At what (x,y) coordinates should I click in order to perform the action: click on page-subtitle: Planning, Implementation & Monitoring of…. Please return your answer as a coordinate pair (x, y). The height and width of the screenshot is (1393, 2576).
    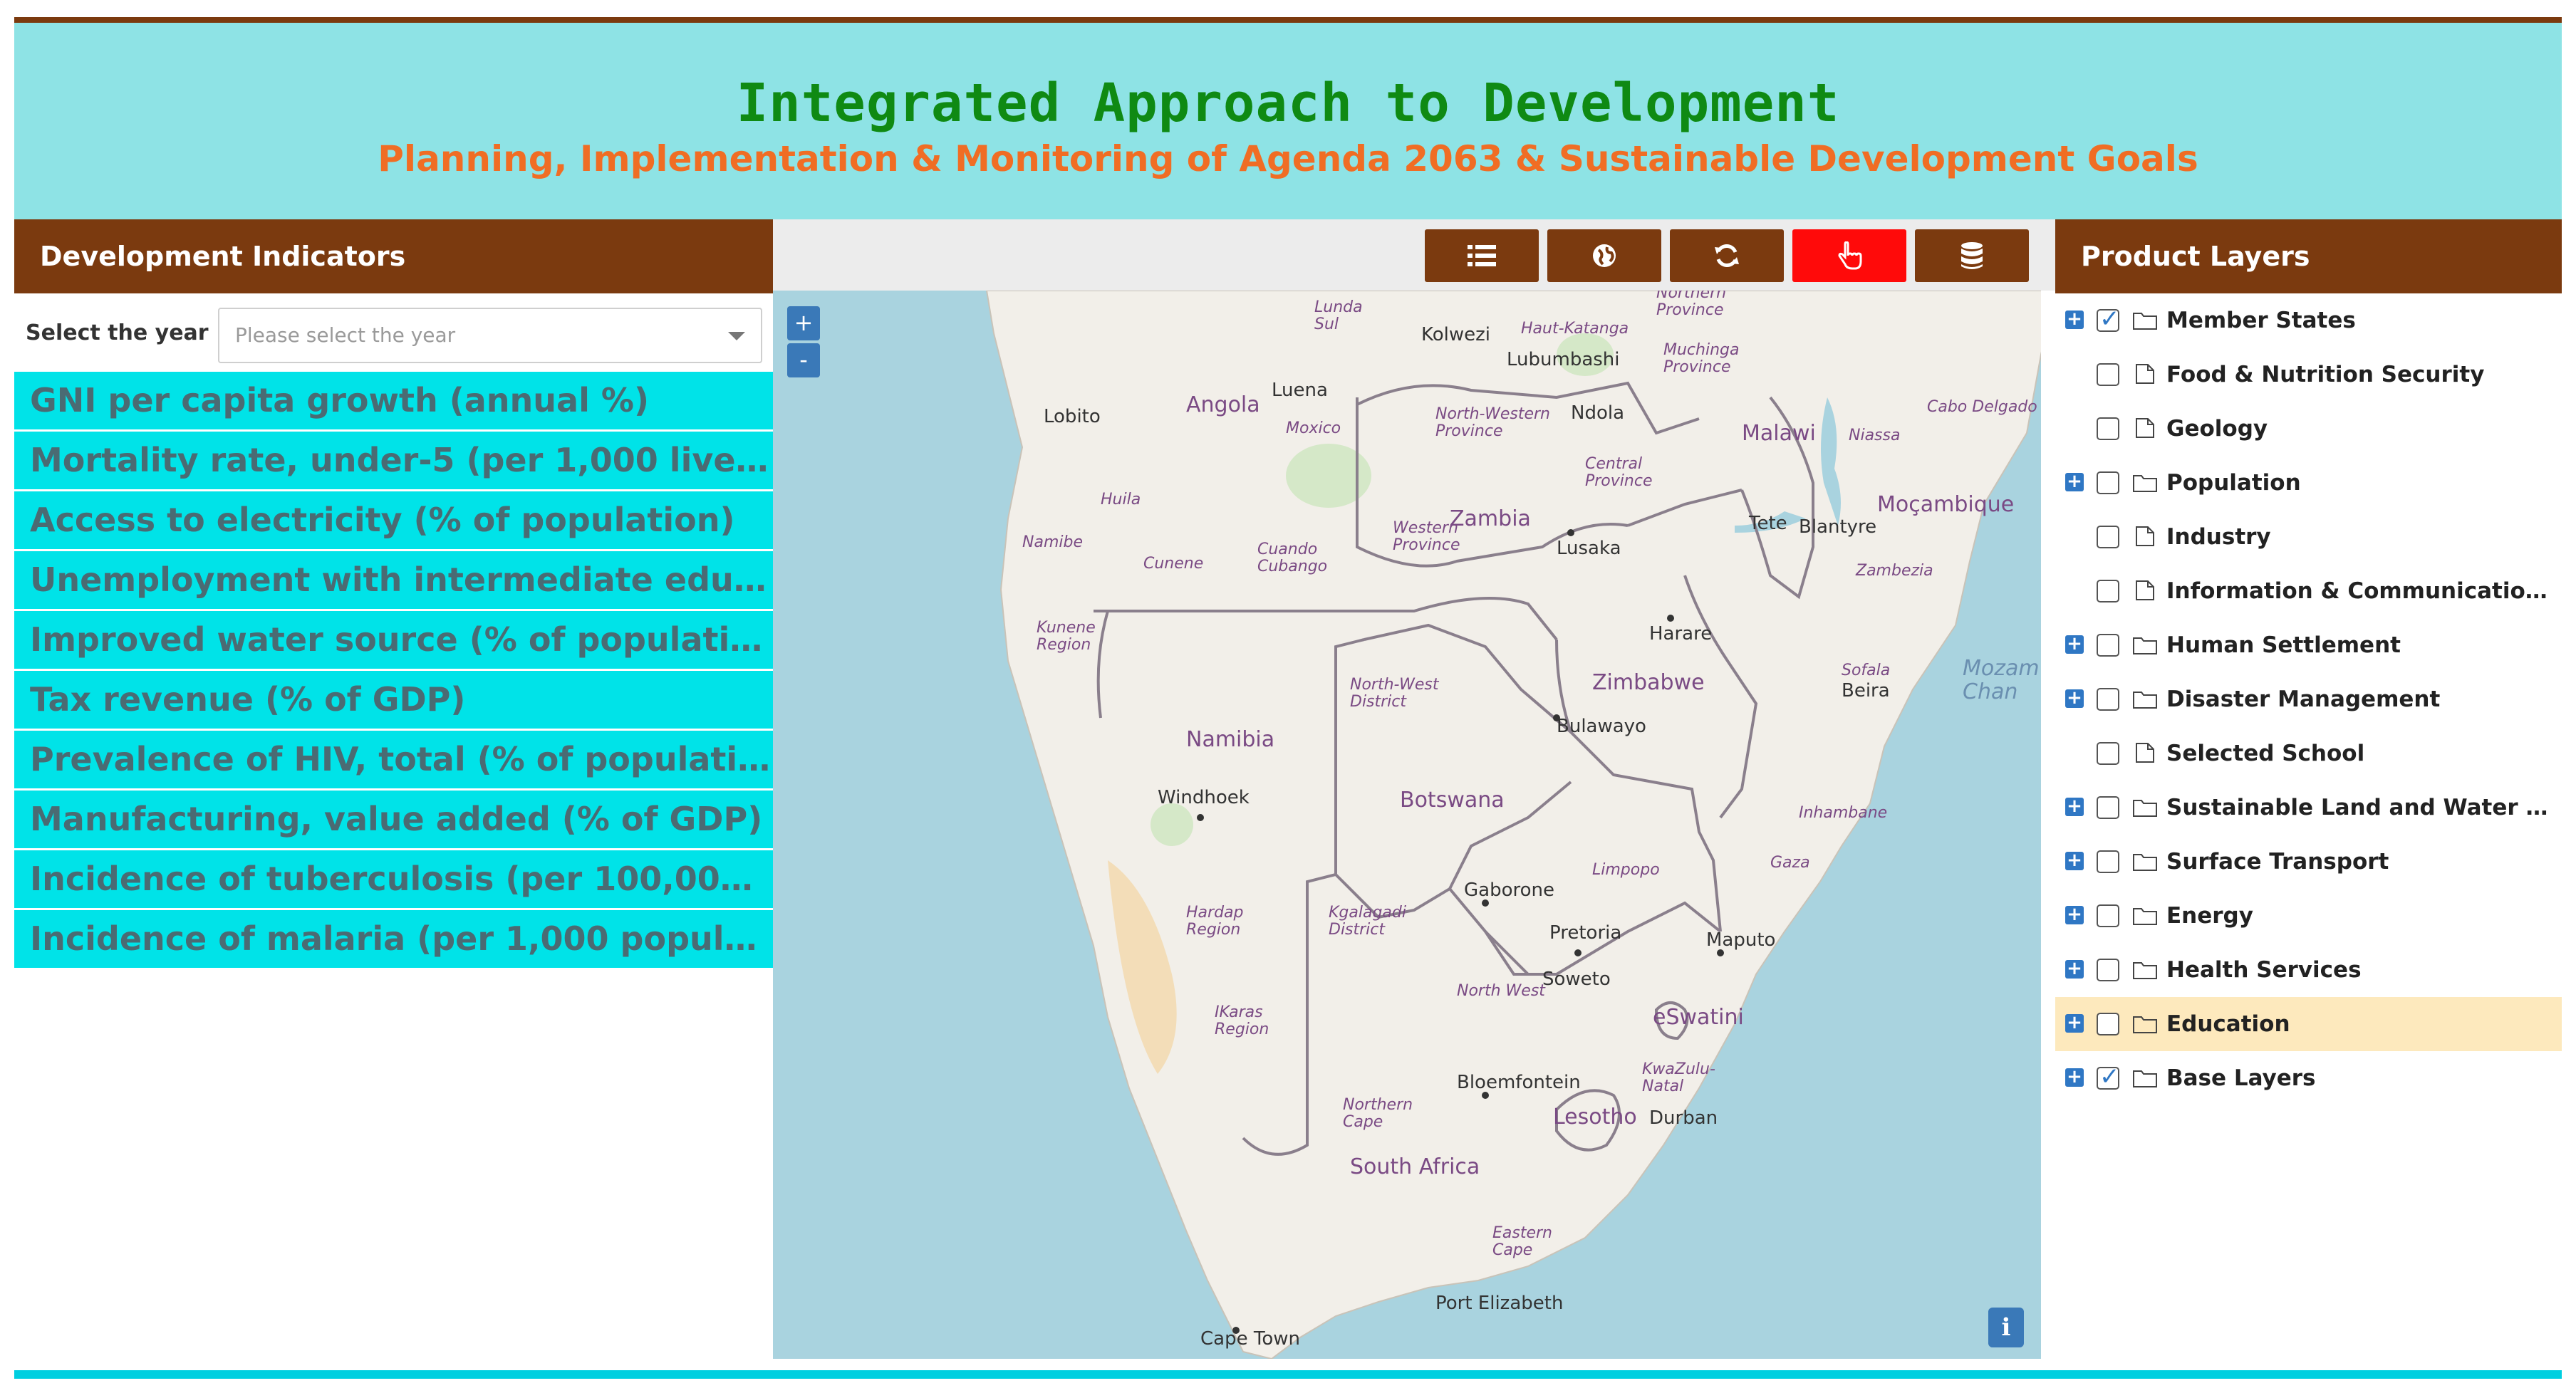
    Looking at the image, I should click on (1288, 158).